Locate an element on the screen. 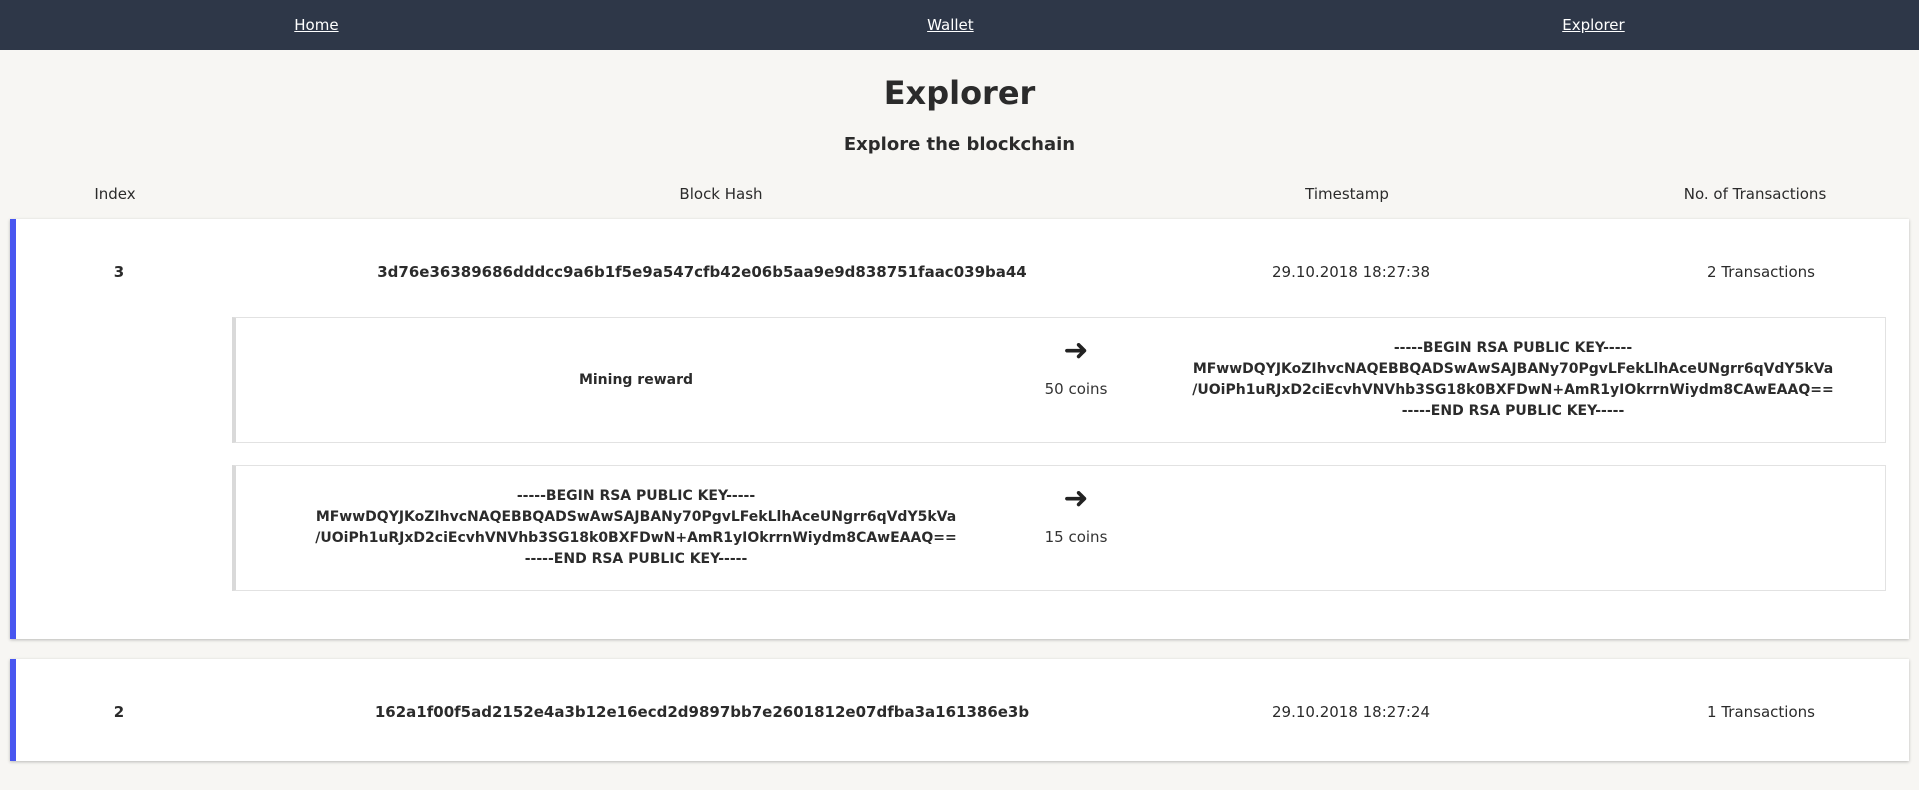 The image size is (1919, 790). block-timestamp: 29.10.2018 18:27:24 is located at coordinates (1351, 712).